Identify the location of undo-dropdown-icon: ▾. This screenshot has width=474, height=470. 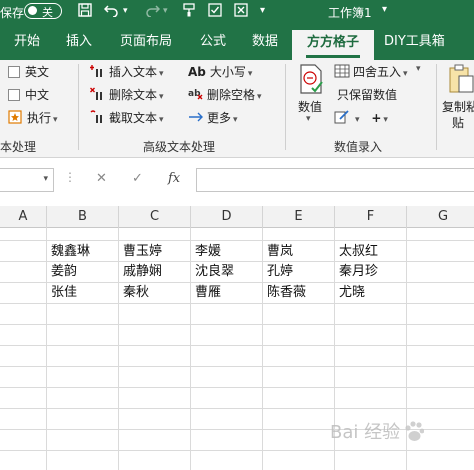
(125, 11).